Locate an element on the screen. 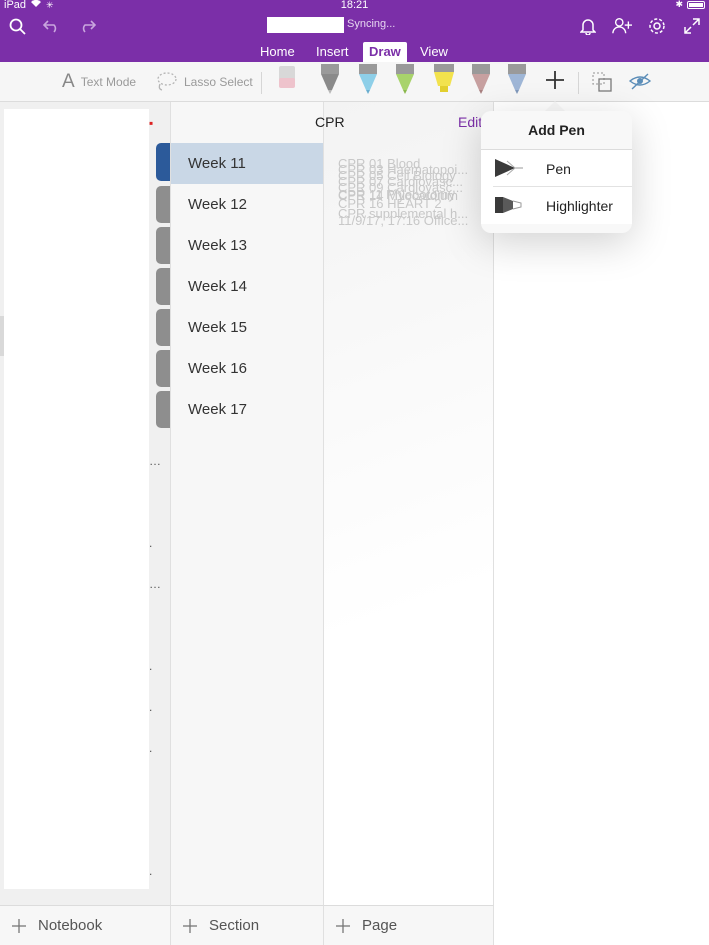 The image size is (709, 945). undo-icon is located at coordinates (52, 26).